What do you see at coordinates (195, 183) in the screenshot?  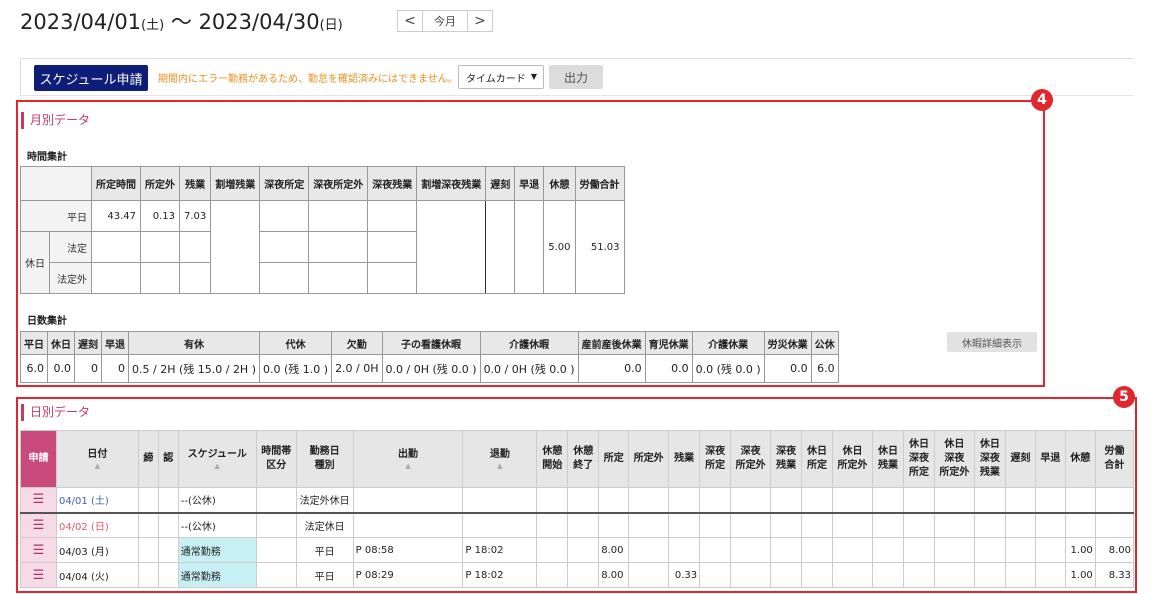 I see `col-header: 残業` at bounding box center [195, 183].